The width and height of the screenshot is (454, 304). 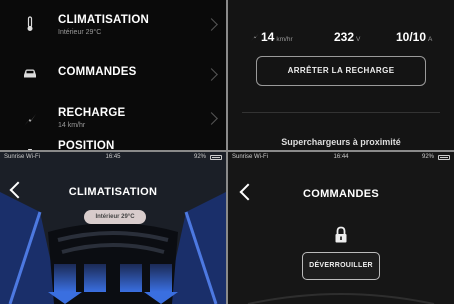 I want to click on interior-temp-pill: Intérieur 29°C, so click(x=115, y=217).